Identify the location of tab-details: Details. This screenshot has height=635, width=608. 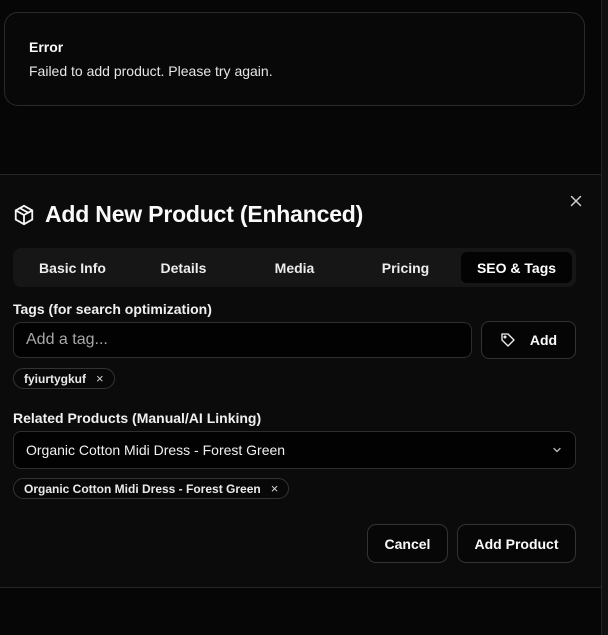
(183, 267).